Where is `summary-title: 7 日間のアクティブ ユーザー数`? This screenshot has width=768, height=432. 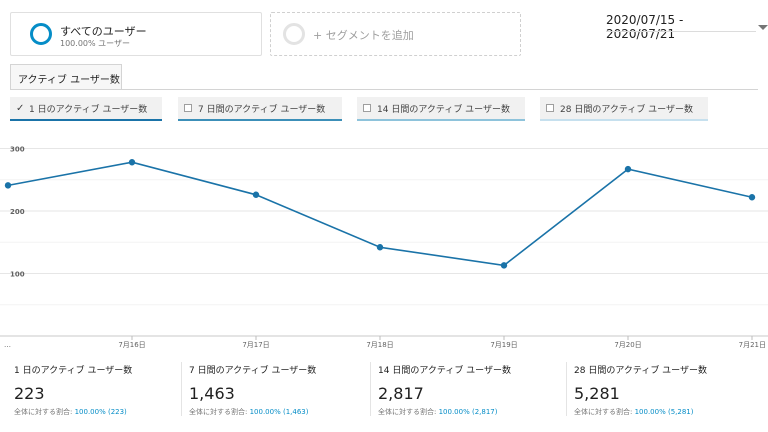
summary-title: 7 日間のアクティブ ユーザー数 is located at coordinates (253, 371).